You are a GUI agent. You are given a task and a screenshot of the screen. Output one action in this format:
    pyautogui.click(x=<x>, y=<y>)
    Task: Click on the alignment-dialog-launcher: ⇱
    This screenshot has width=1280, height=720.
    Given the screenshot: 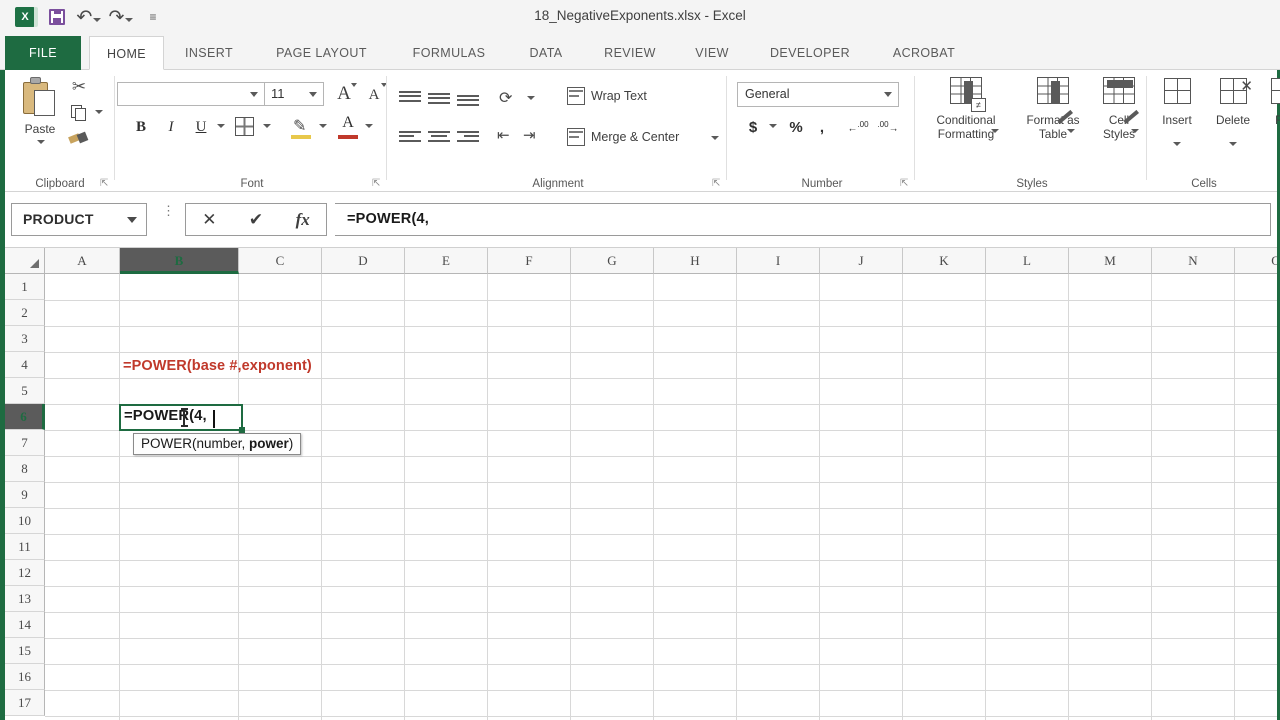 What is the action you would take?
    pyautogui.click(x=717, y=183)
    